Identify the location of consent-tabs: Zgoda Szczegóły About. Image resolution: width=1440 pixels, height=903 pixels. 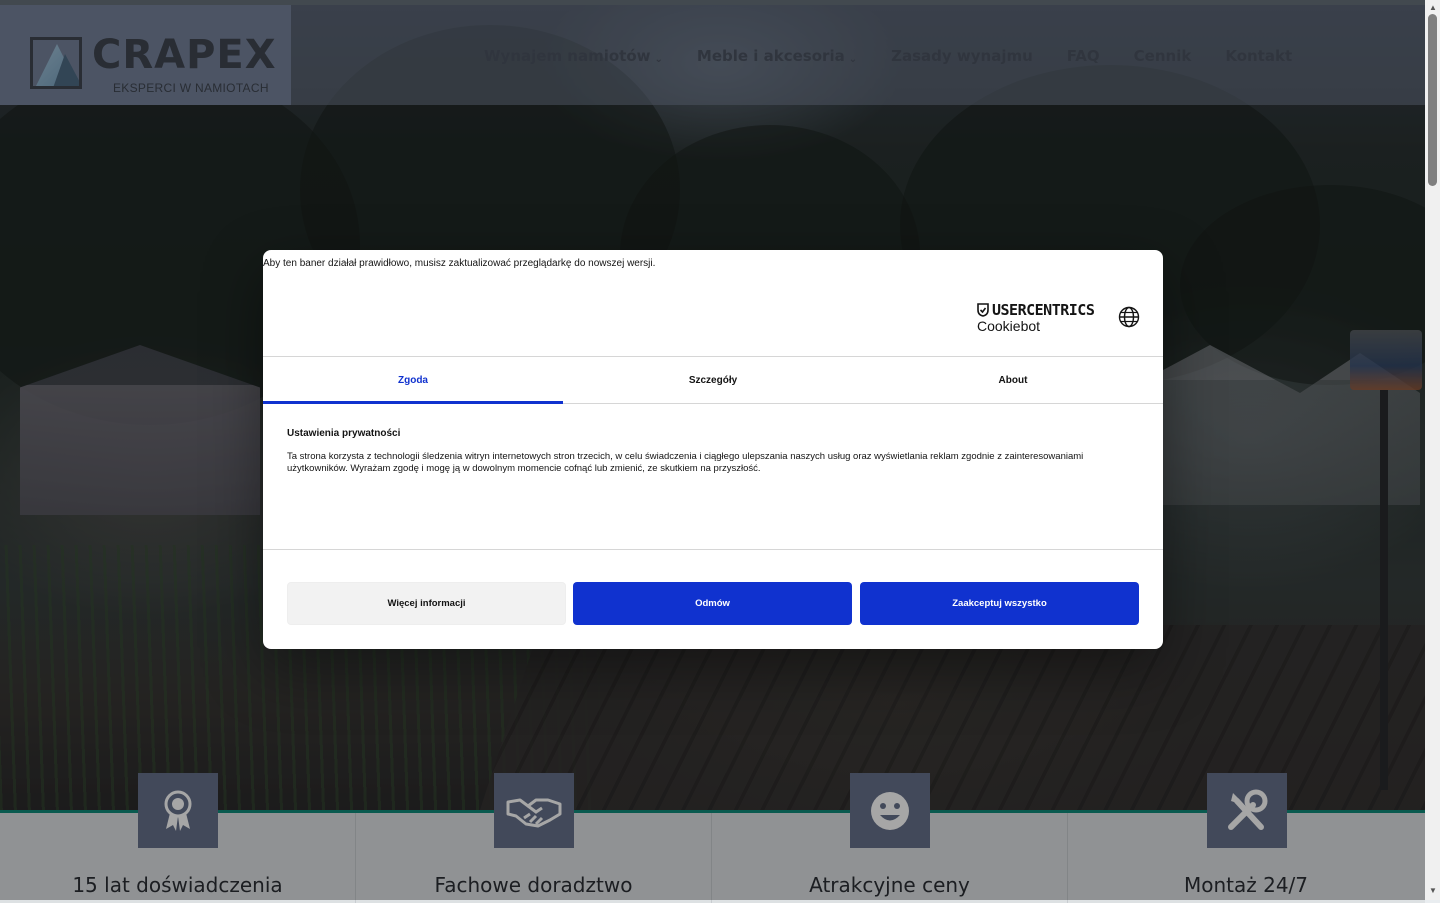
(713, 380).